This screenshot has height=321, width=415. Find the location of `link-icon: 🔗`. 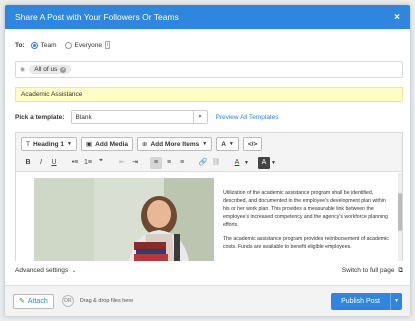

link-icon: 🔗 is located at coordinates (203, 163).